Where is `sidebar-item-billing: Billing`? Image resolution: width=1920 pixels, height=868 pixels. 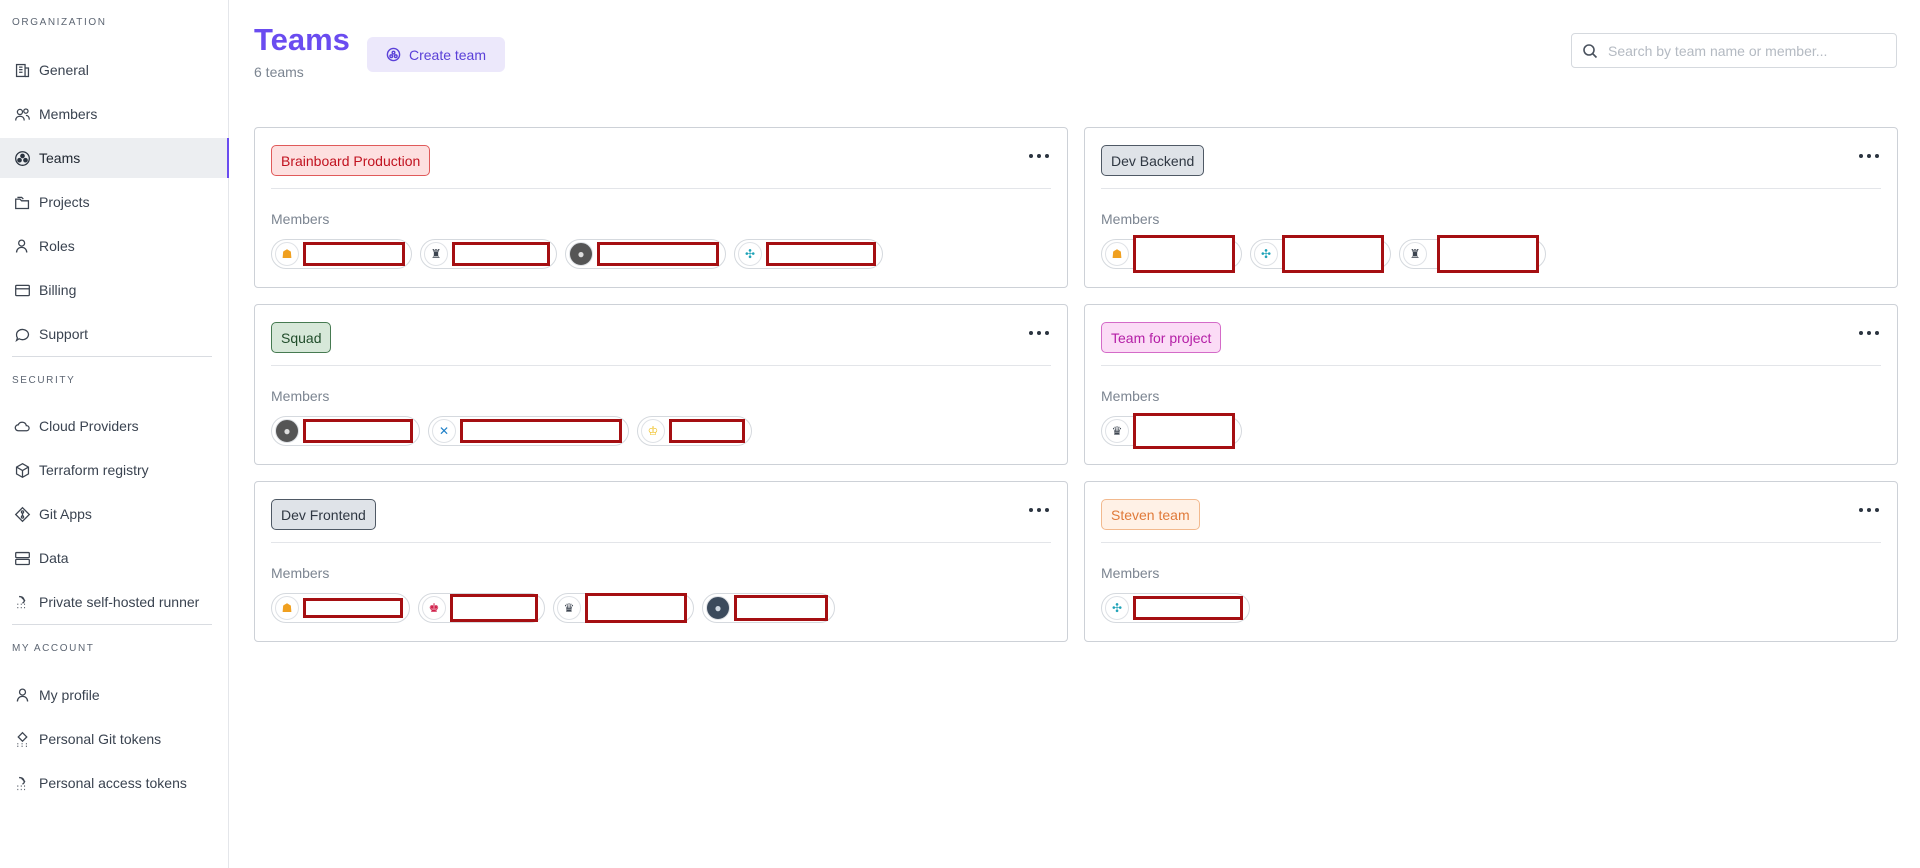
sidebar-item-billing: Billing is located at coordinates (114, 290).